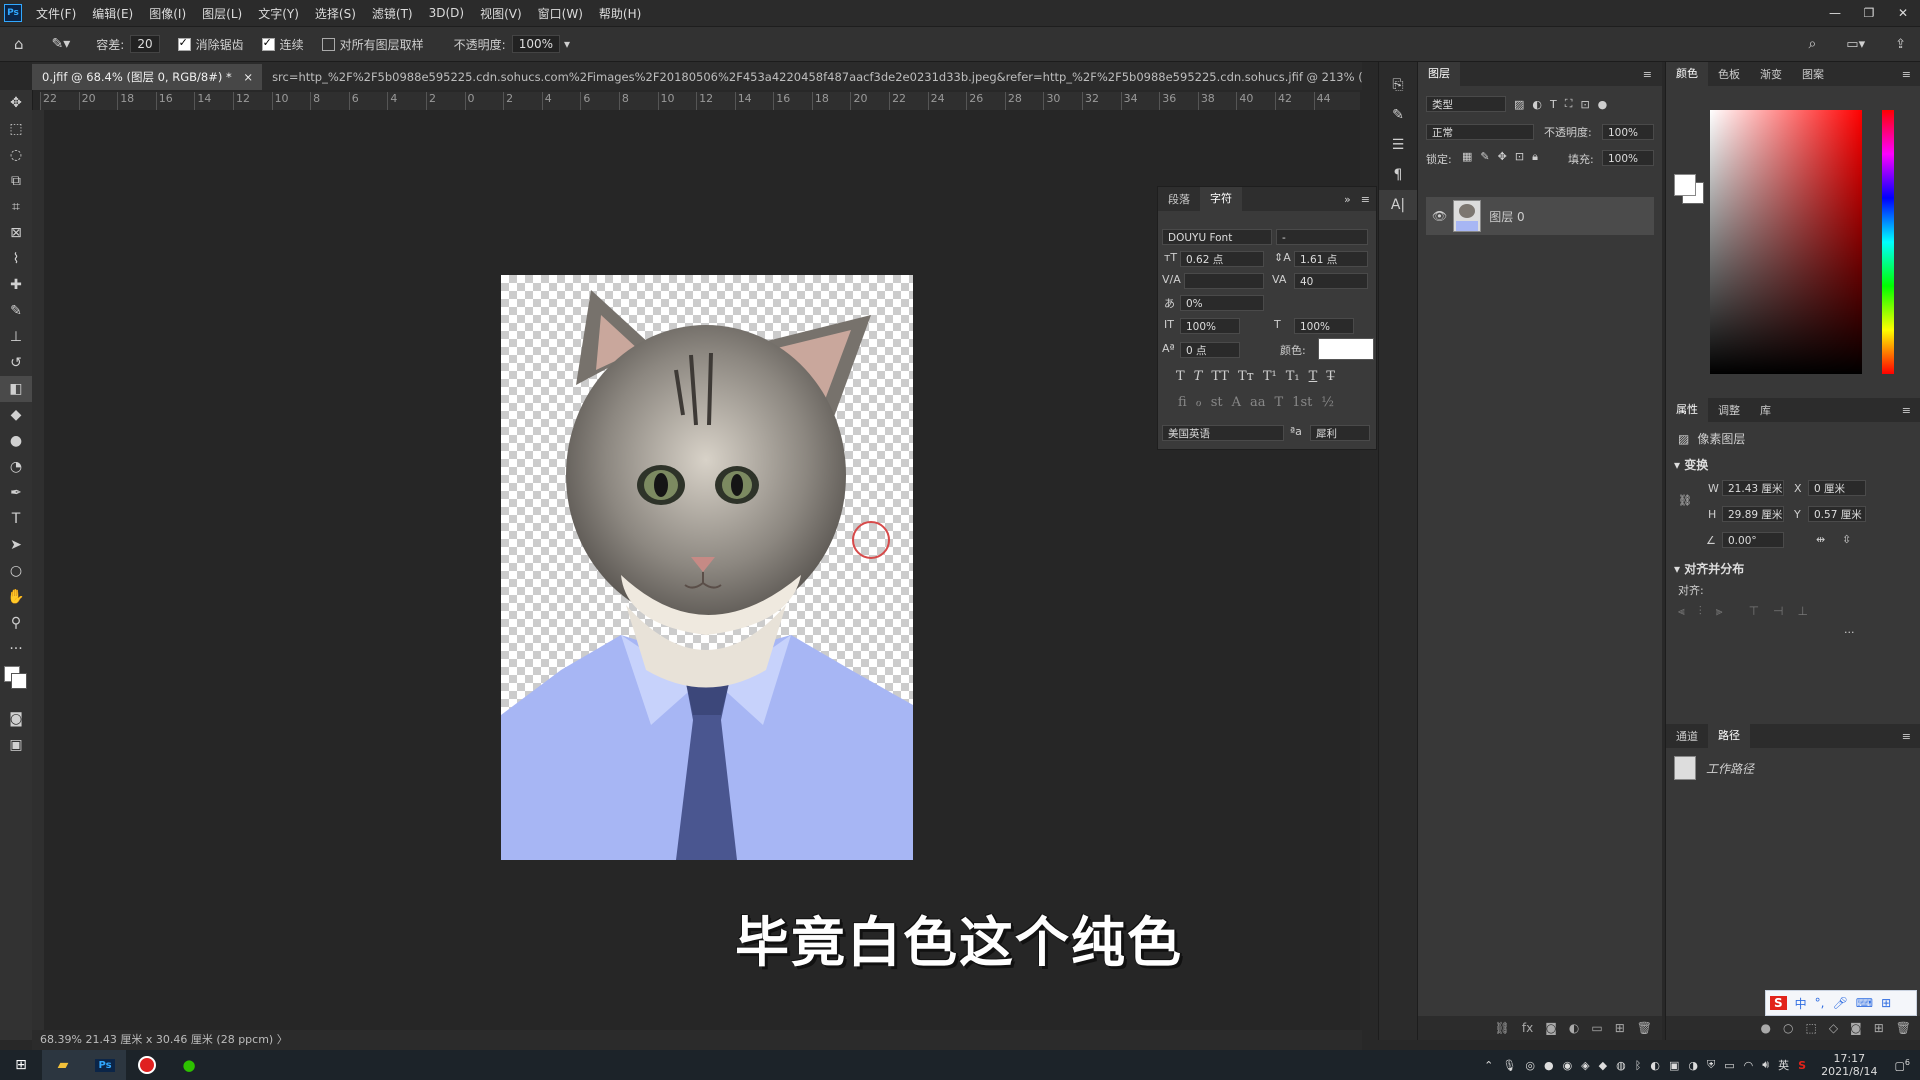  I want to click on layer-opacity-input: 100%, so click(1628, 132).